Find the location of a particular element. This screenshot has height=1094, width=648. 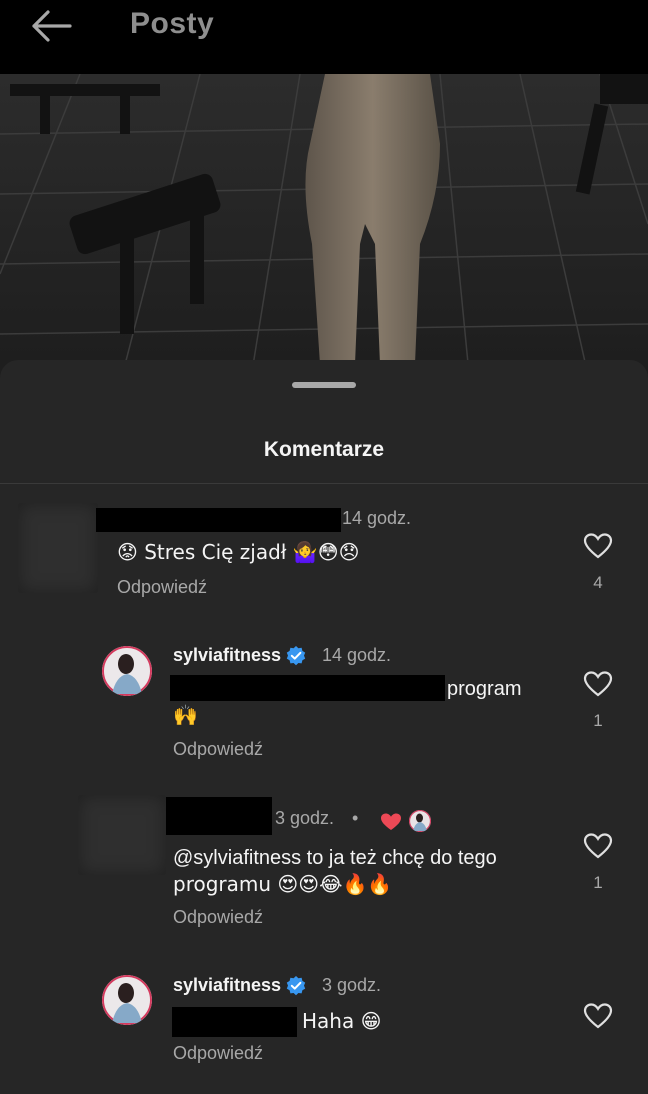

top-bar: Posty is located at coordinates (324, 37).